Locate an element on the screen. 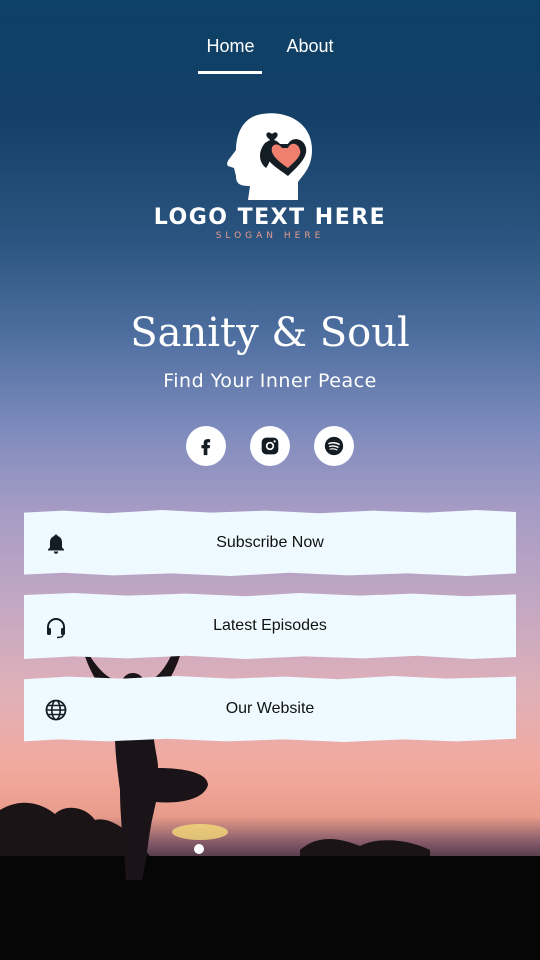  facebook-icon is located at coordinates (206, 447).